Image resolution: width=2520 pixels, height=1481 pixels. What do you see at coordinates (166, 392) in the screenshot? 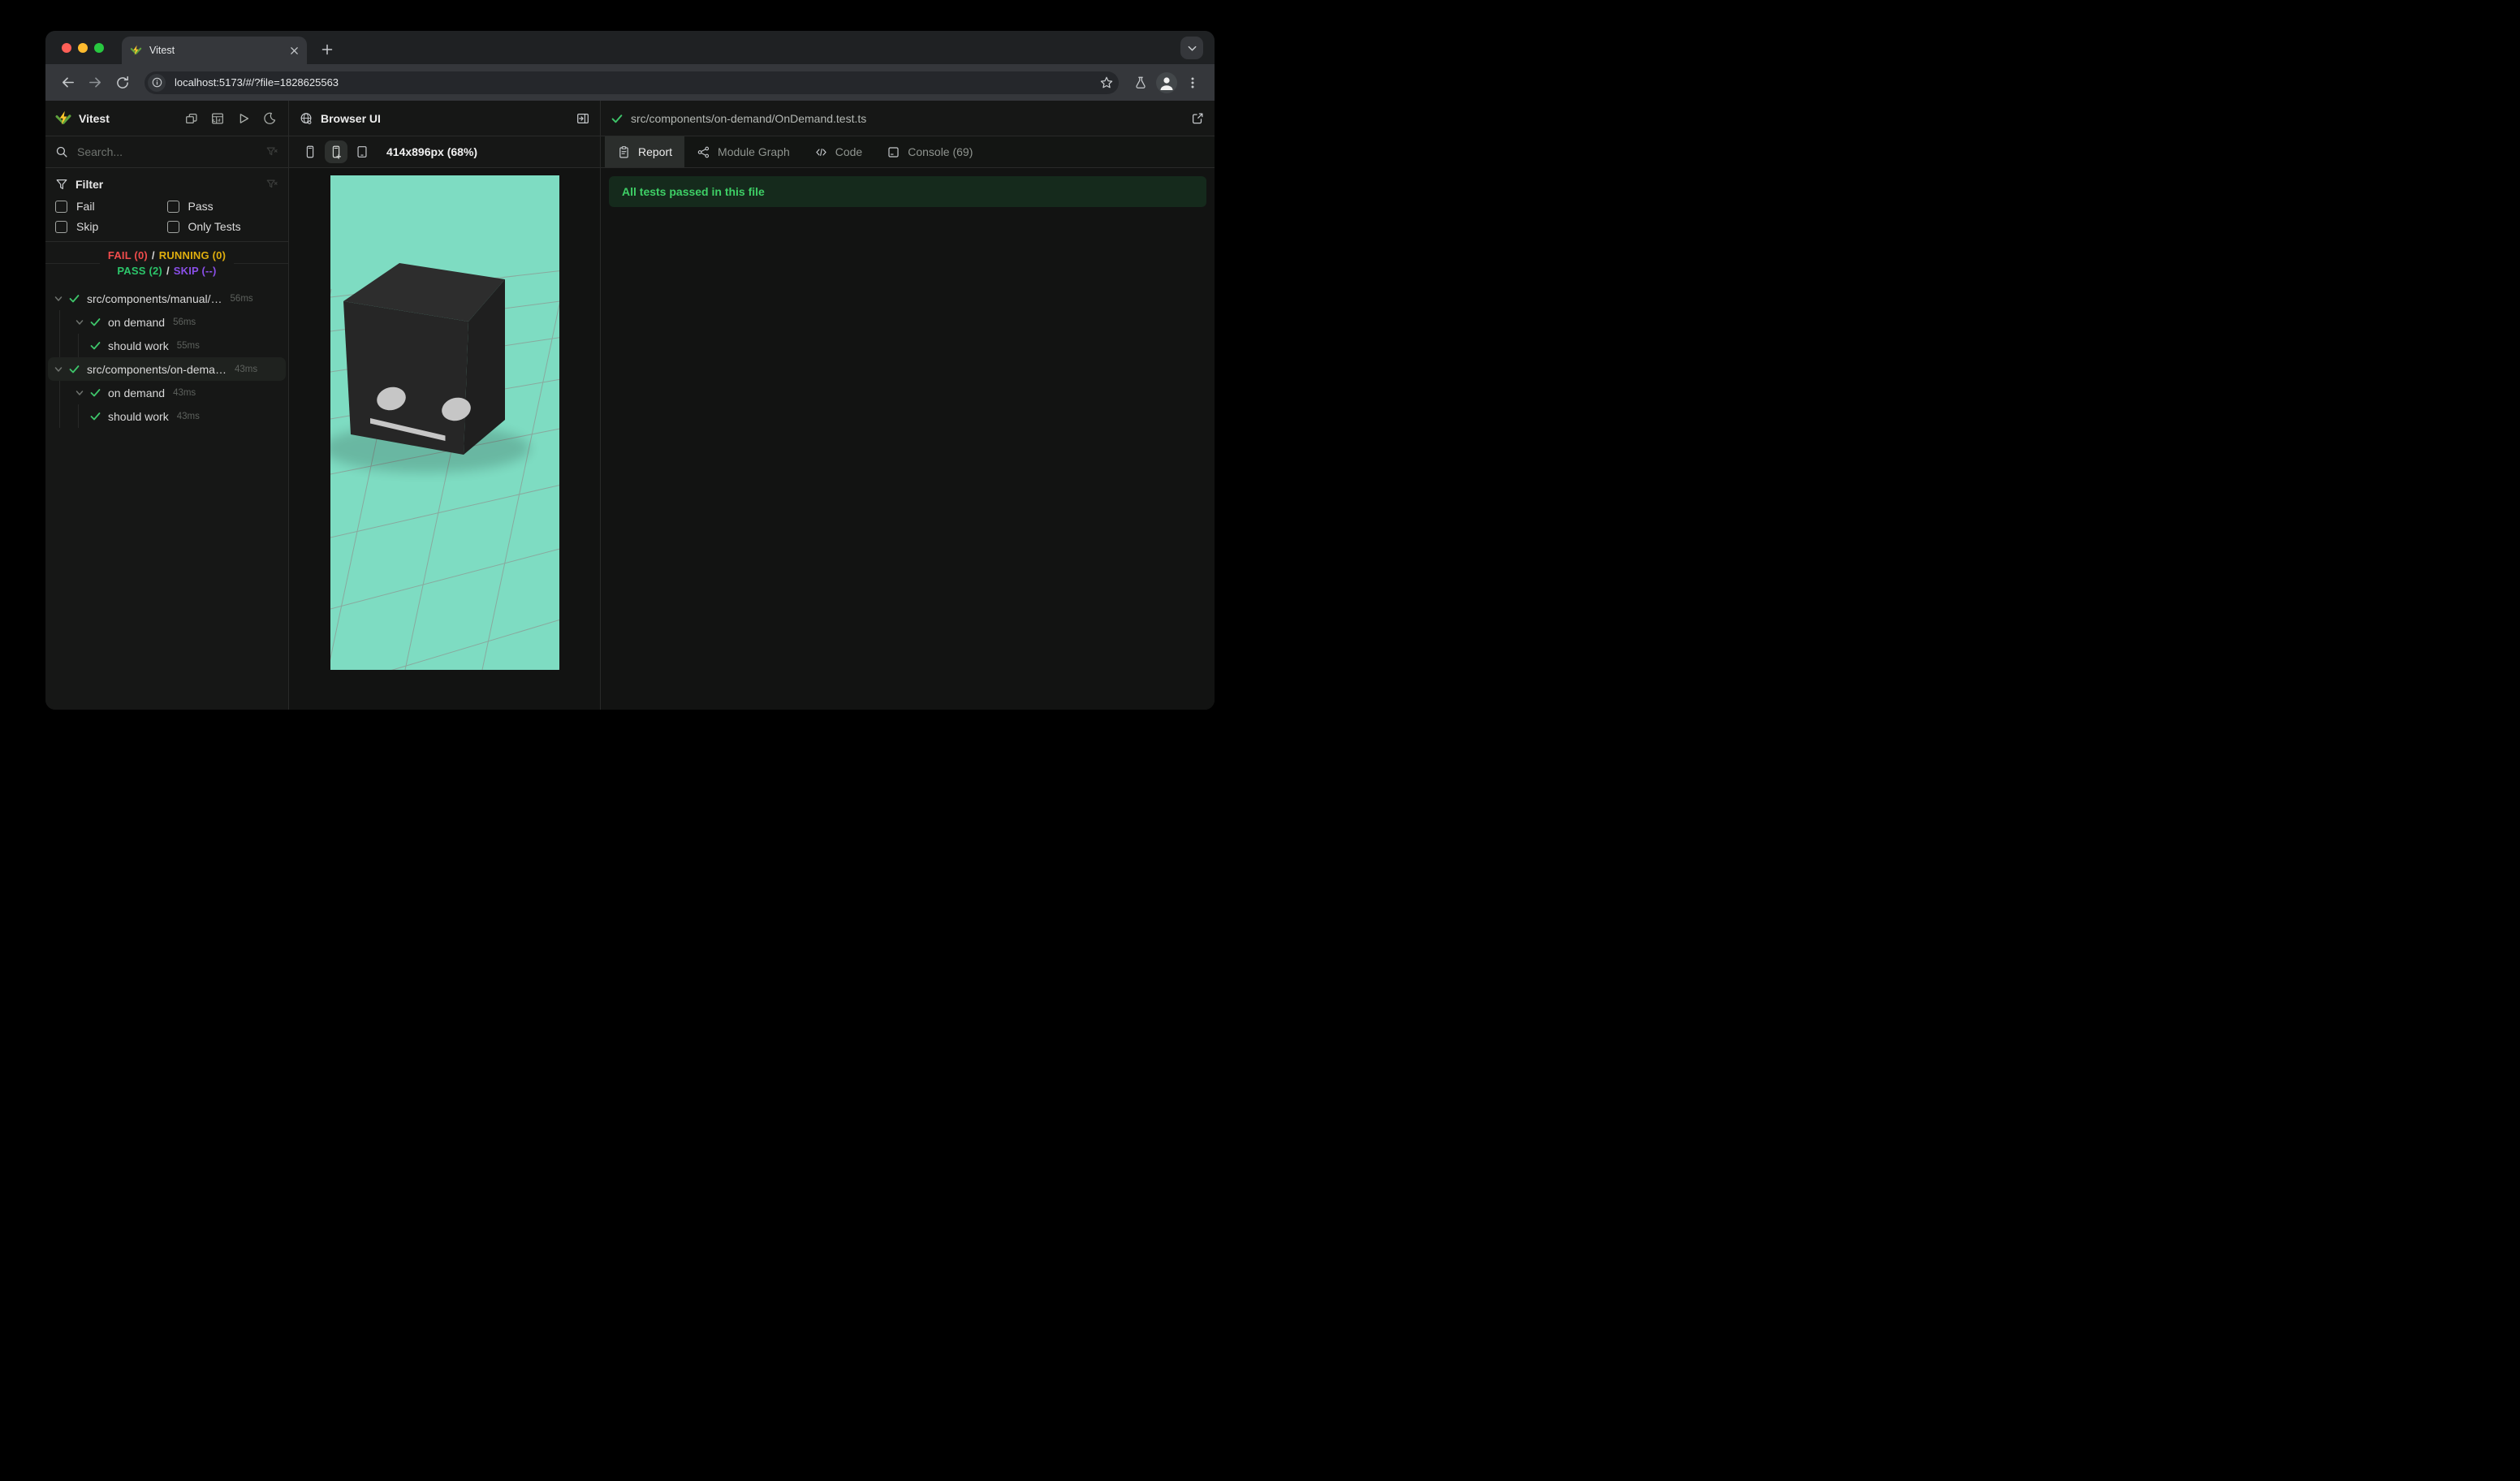
I see `test-suite-row: on demand 43ms` at bounding box center [166, 392].